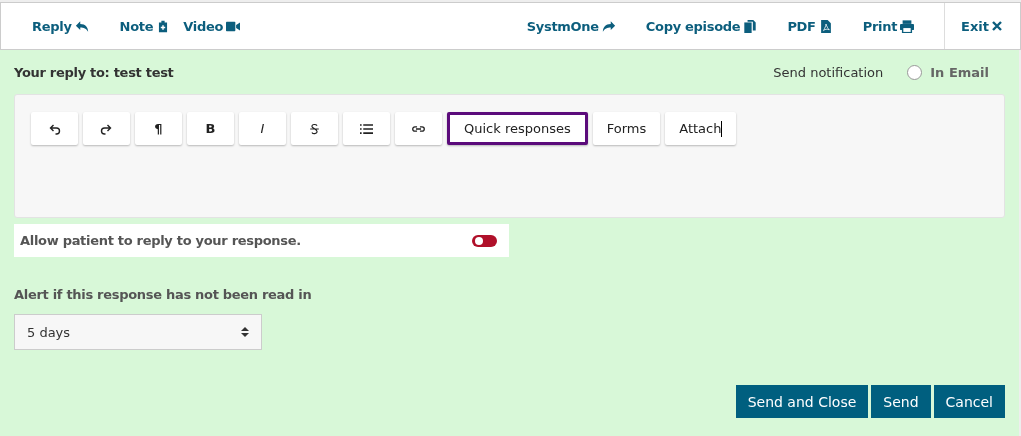 This screenshot has width=1021, height=436. Describe the element at coordinates (160, 240) in the screenshot. I see `allow-reply-label: Allow patient to reply to your response.` at that location.